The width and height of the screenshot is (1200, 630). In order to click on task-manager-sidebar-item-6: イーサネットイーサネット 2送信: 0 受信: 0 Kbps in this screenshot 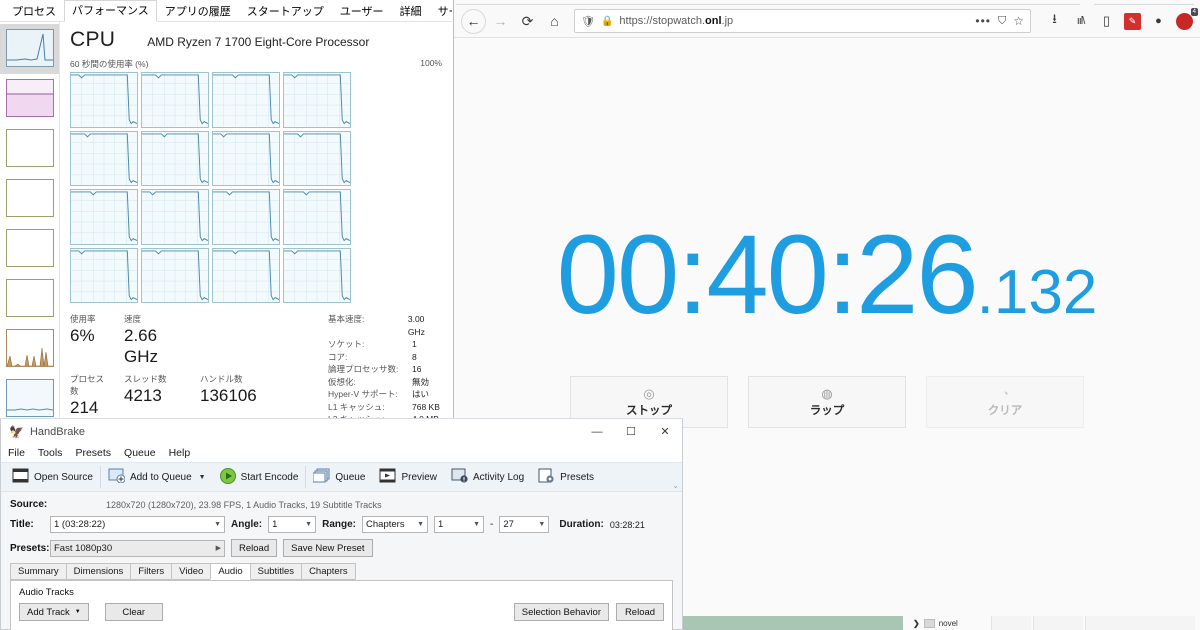, I will do `click(29, 349)`.